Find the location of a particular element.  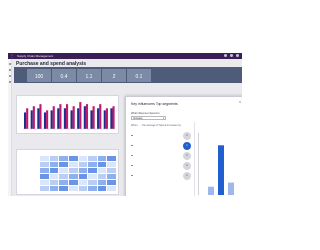

kpi-card: 0.1 is located at coordinates (139, 75).